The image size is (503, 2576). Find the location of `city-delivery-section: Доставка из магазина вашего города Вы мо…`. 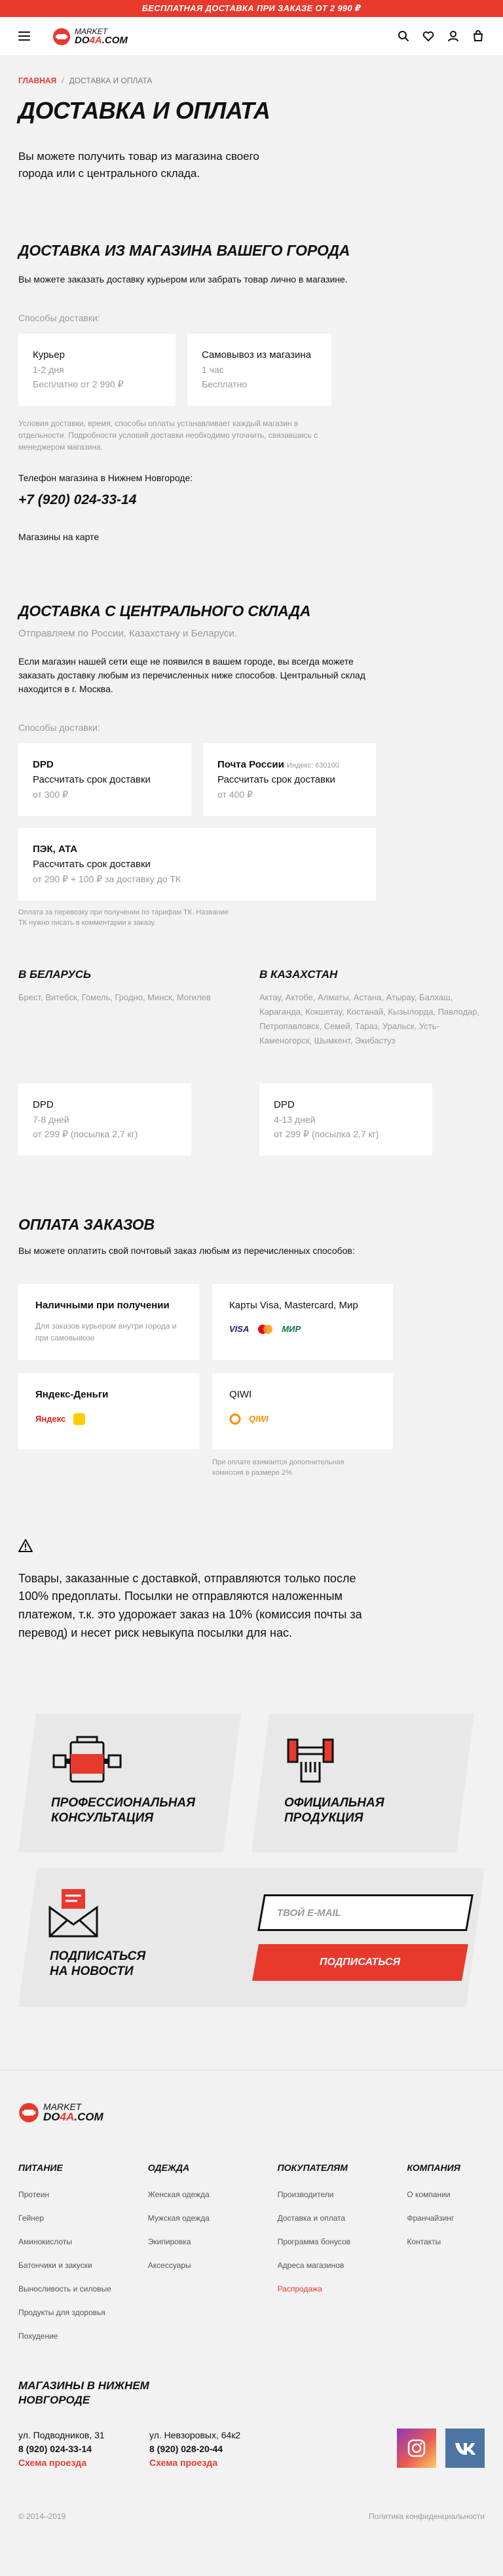

city-delivery-section: Доставка из магазина вашего города Вы мо… is located at coordinates (251, 392).